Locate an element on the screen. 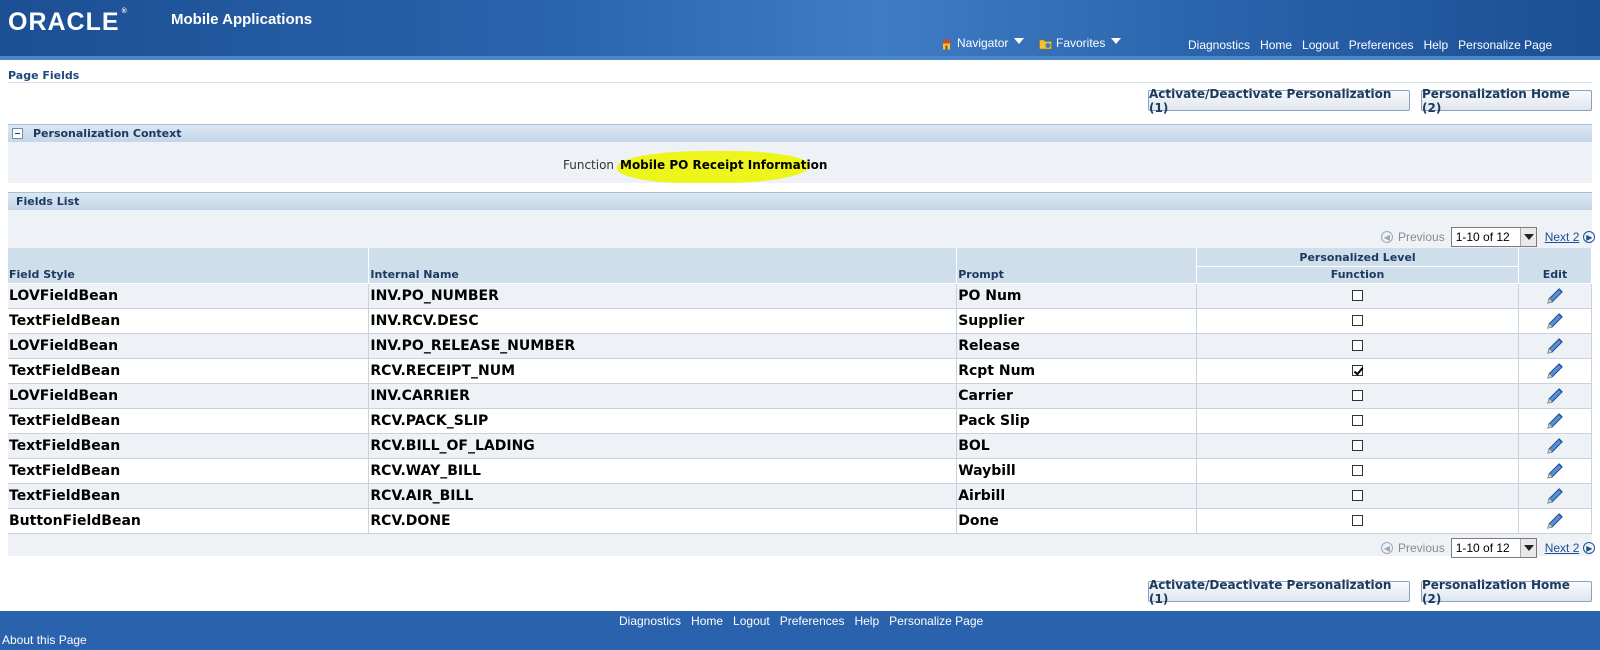 The image size is (1600, 650). prompt-cell: Done is located at coordinates (1077, 521).